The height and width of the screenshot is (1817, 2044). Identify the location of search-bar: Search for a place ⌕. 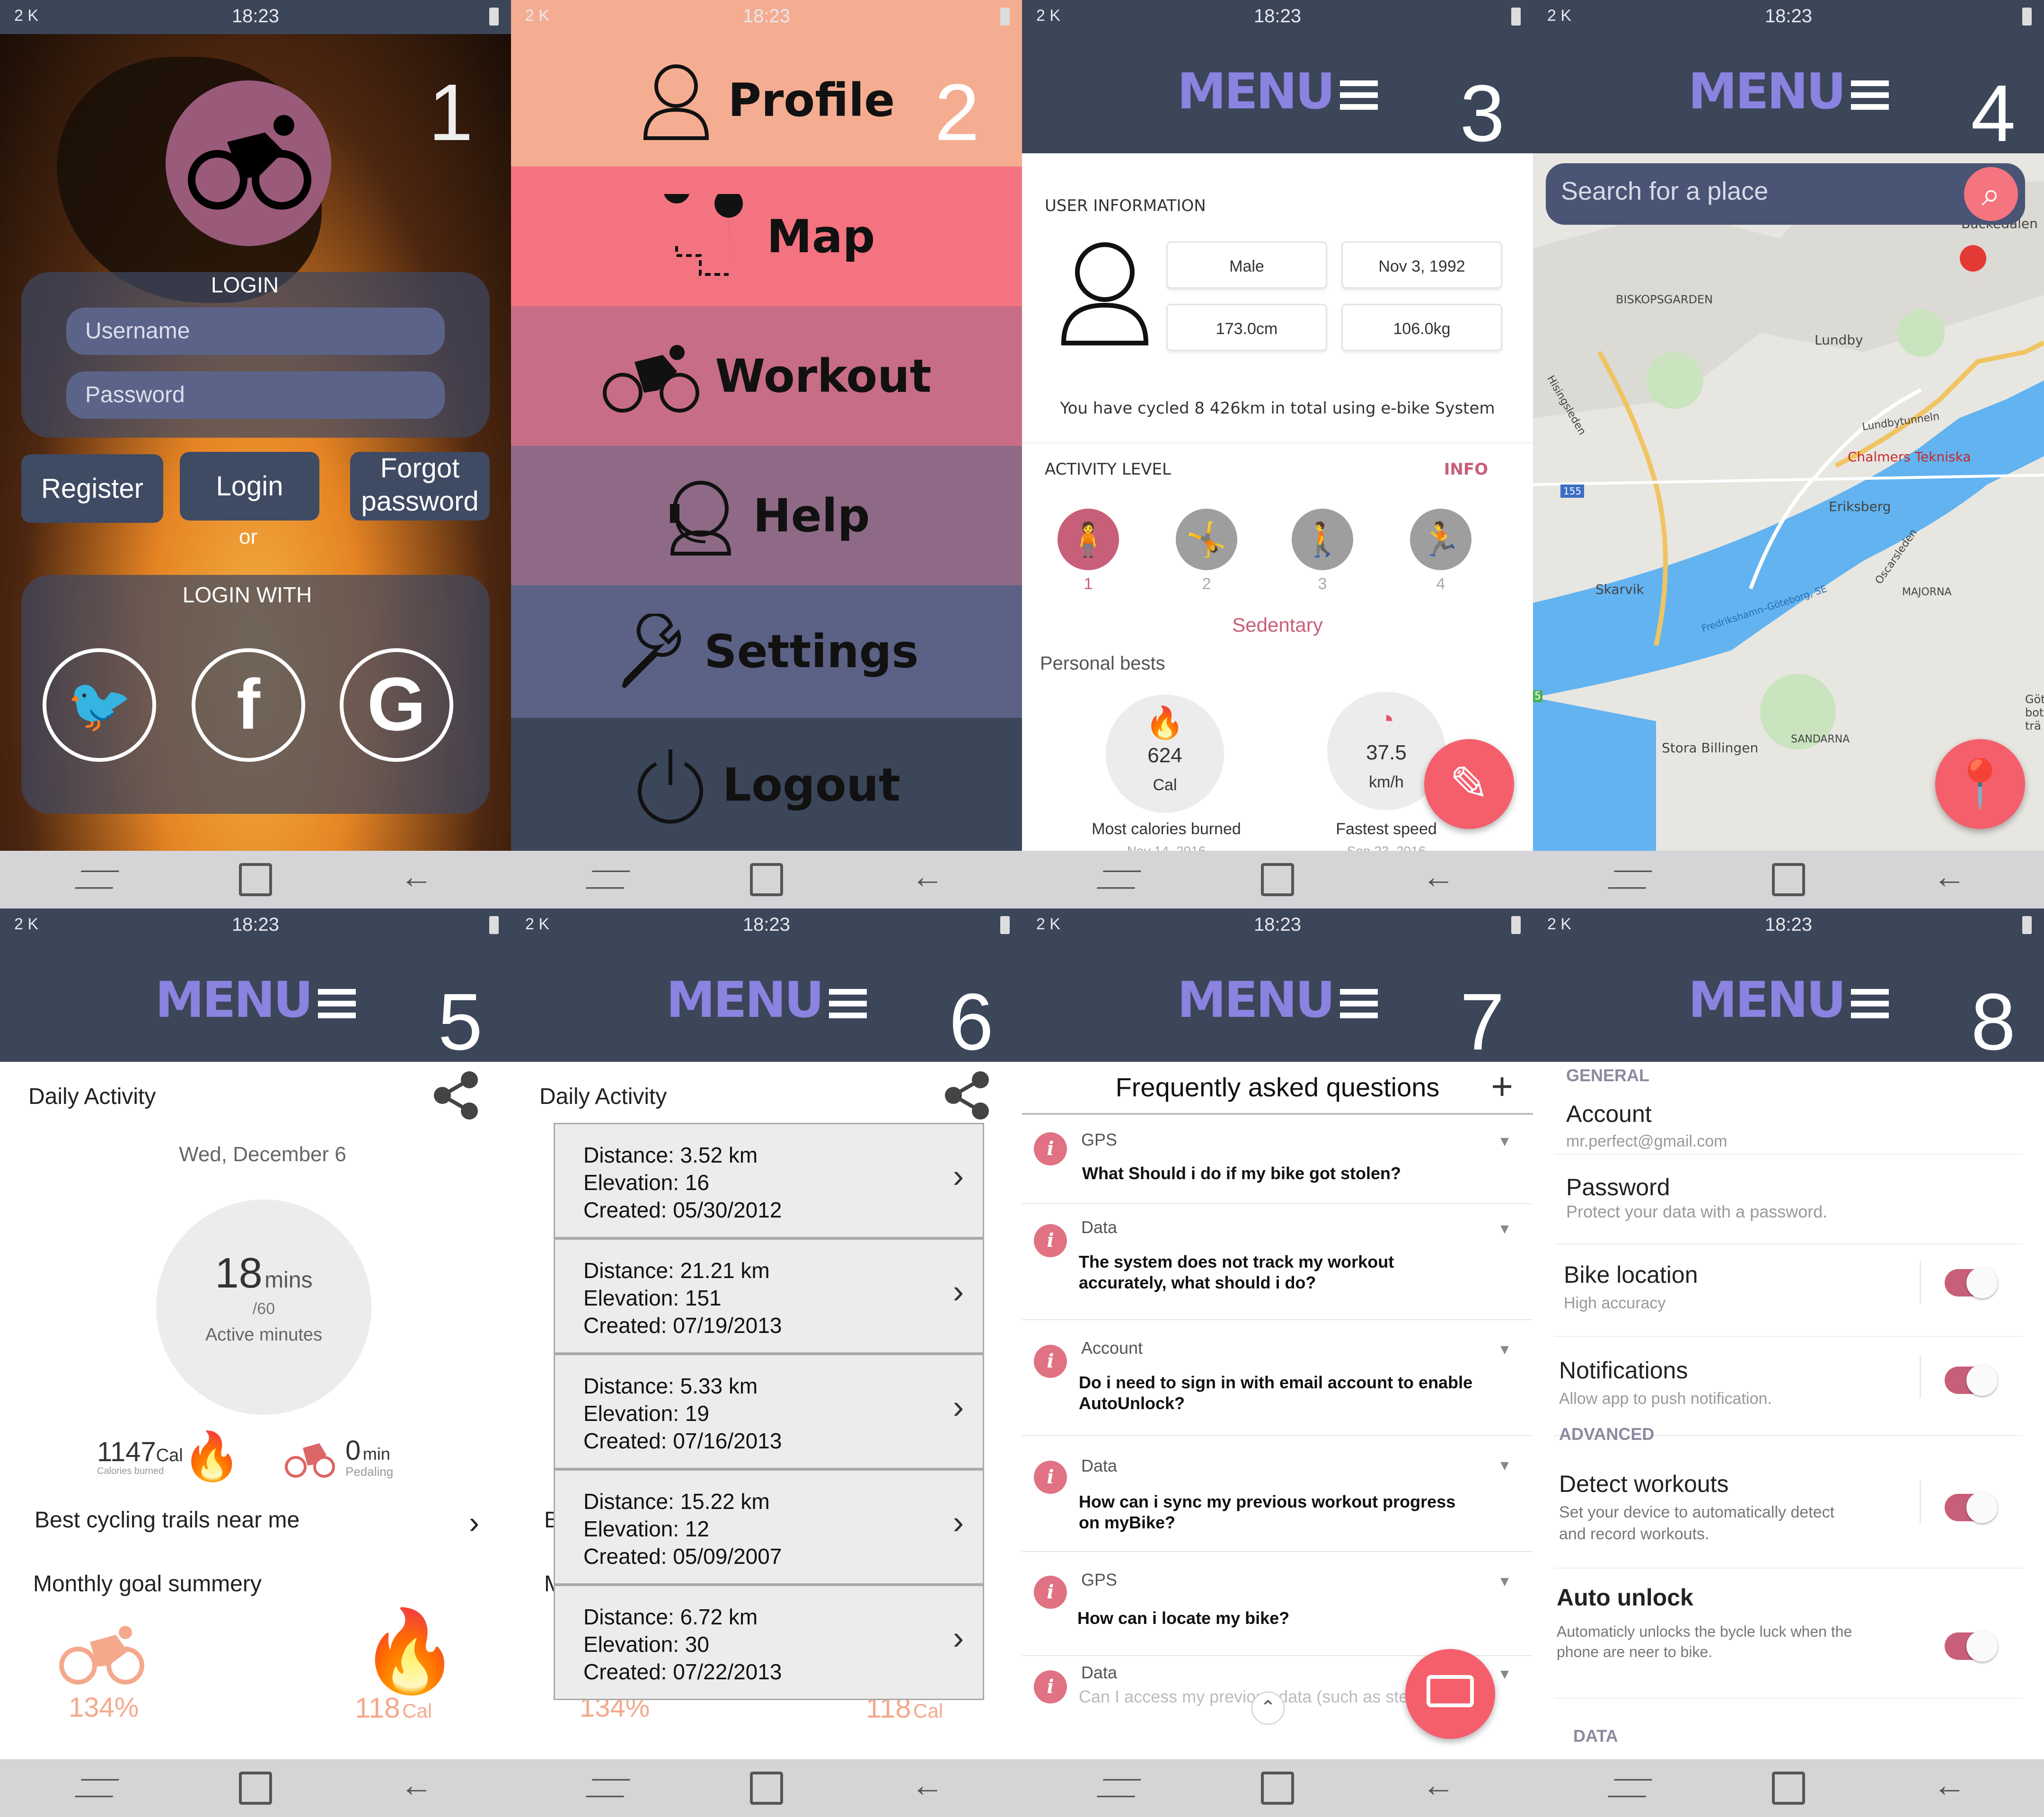
(1785, 194).